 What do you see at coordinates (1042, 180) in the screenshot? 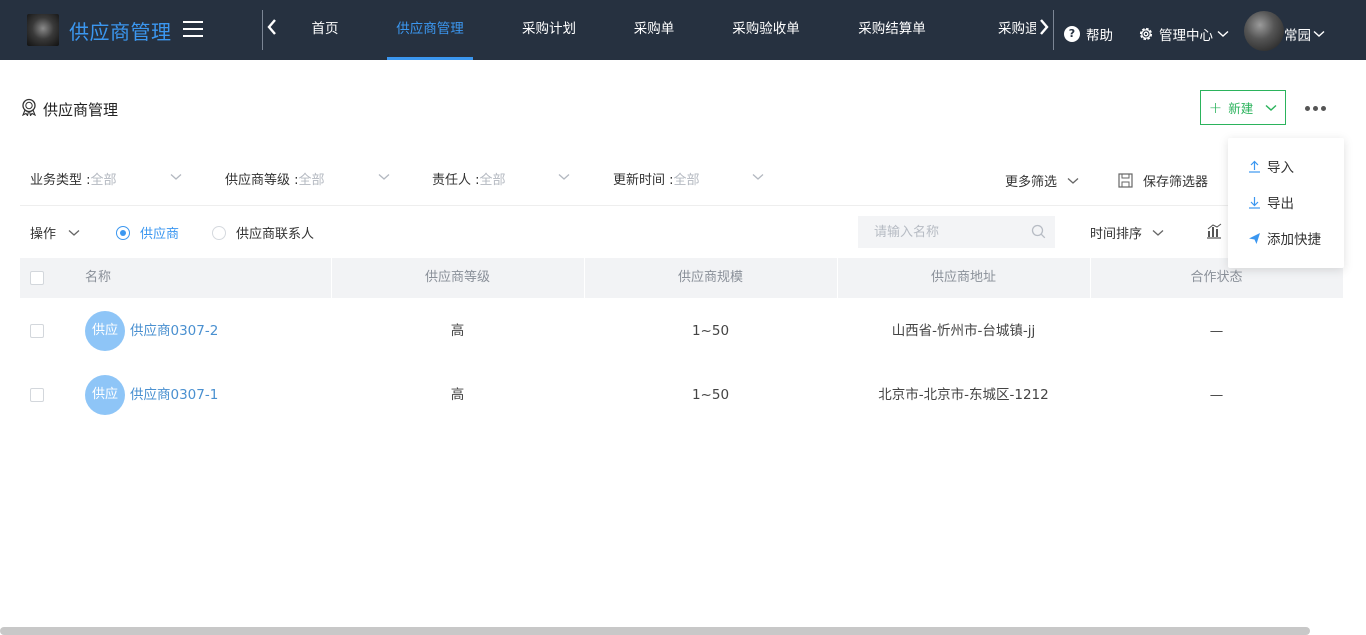
I see `more-filters-button: 更多筛选` at bounding box center [1042, 180].